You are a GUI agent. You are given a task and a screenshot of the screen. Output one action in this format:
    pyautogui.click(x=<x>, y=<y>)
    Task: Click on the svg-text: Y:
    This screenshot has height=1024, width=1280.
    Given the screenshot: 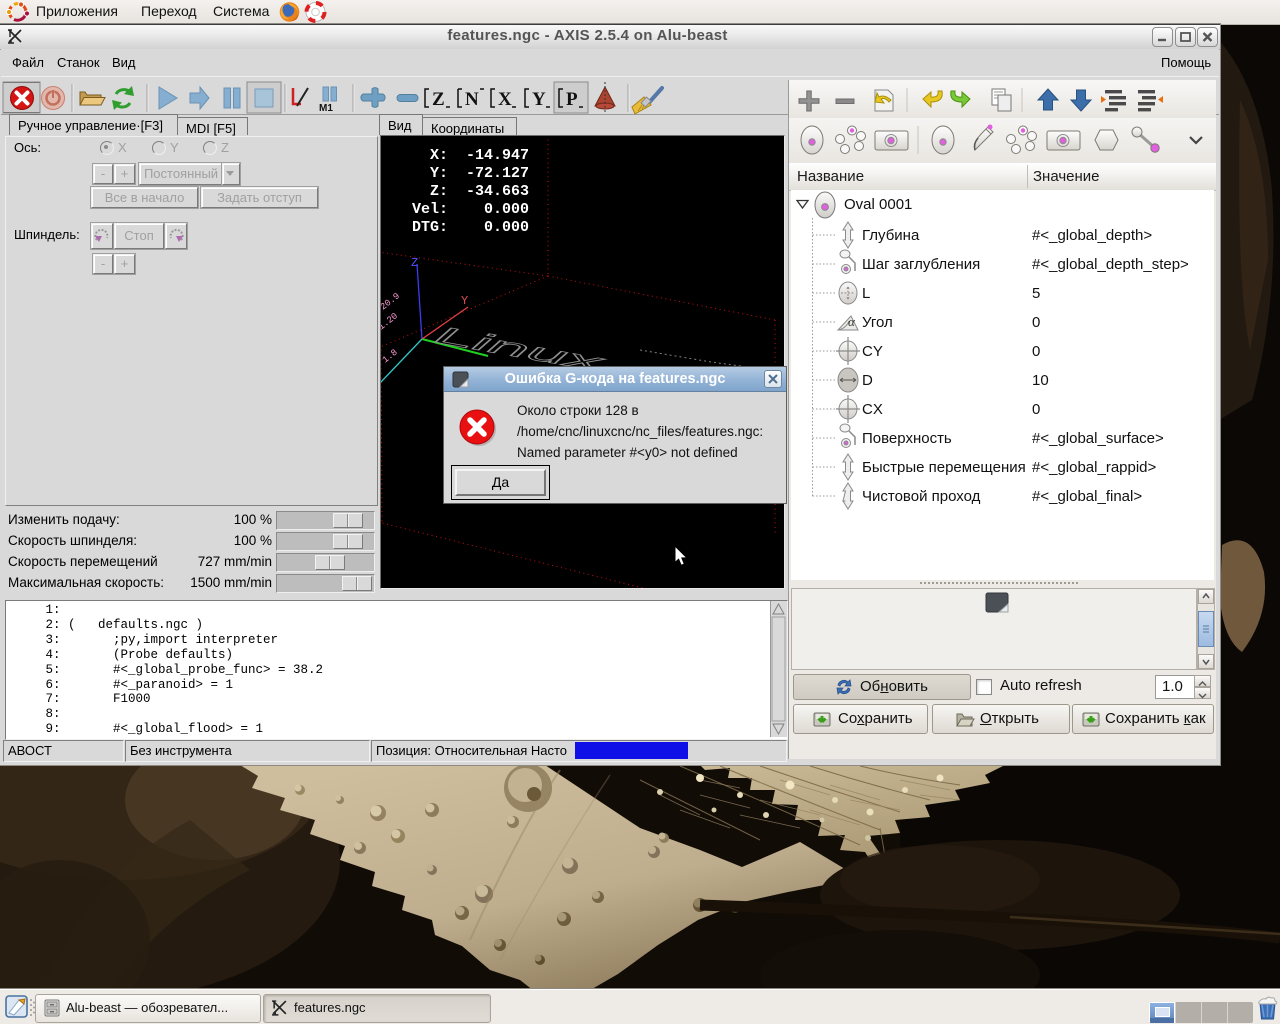 What is the action you would take?
    pyautogui.click(x=439, y=173)
    